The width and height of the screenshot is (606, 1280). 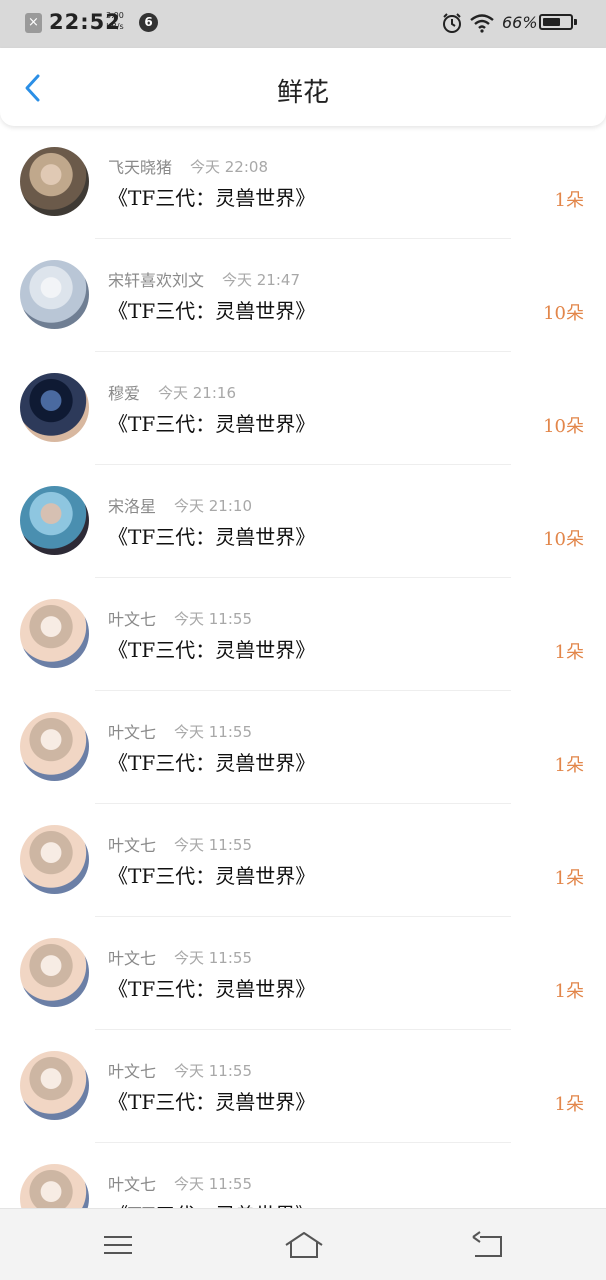 I want to click on network-speed-unit: KB/s, so click(x=115, y=26).